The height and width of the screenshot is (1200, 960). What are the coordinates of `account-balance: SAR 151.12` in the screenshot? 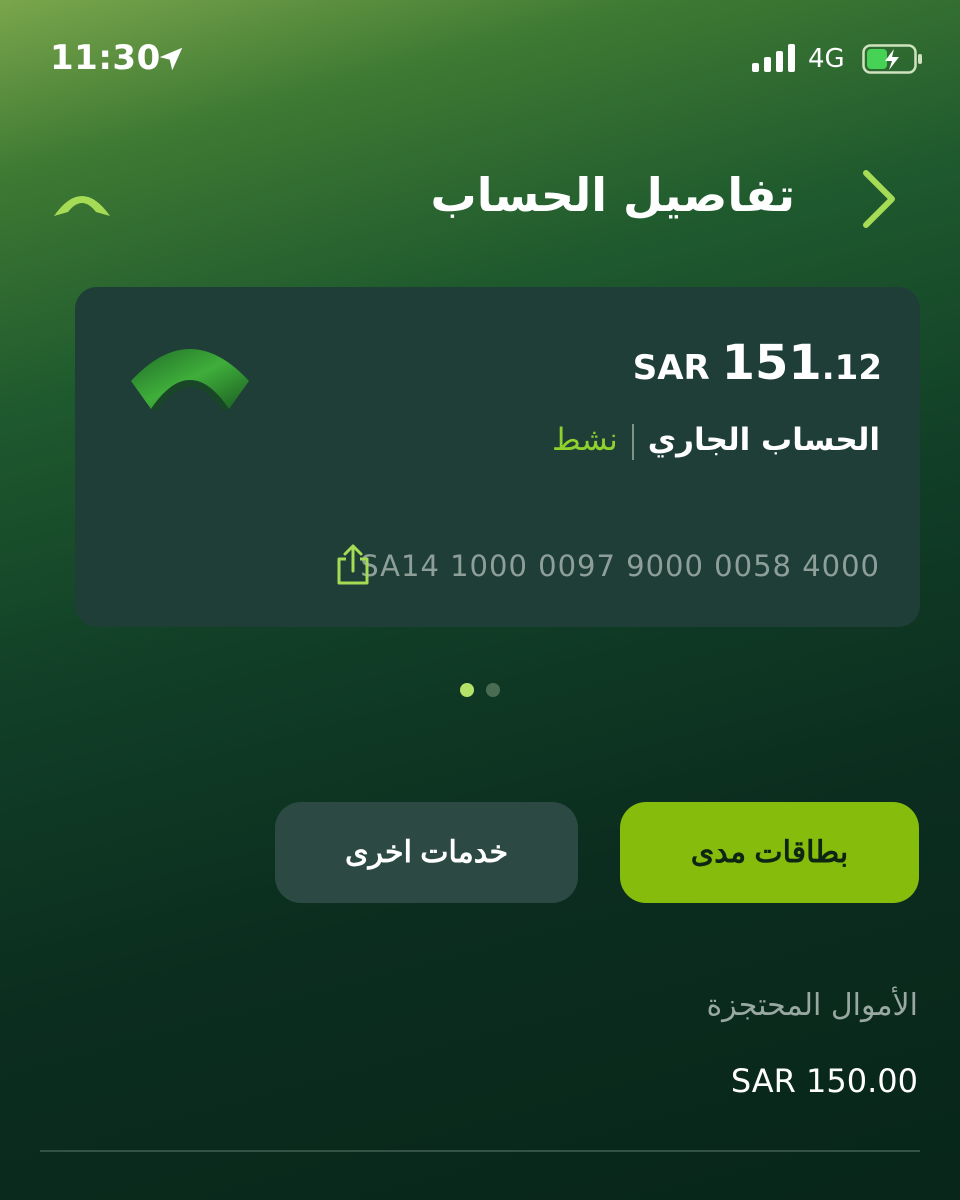 It's located at (757, 363).